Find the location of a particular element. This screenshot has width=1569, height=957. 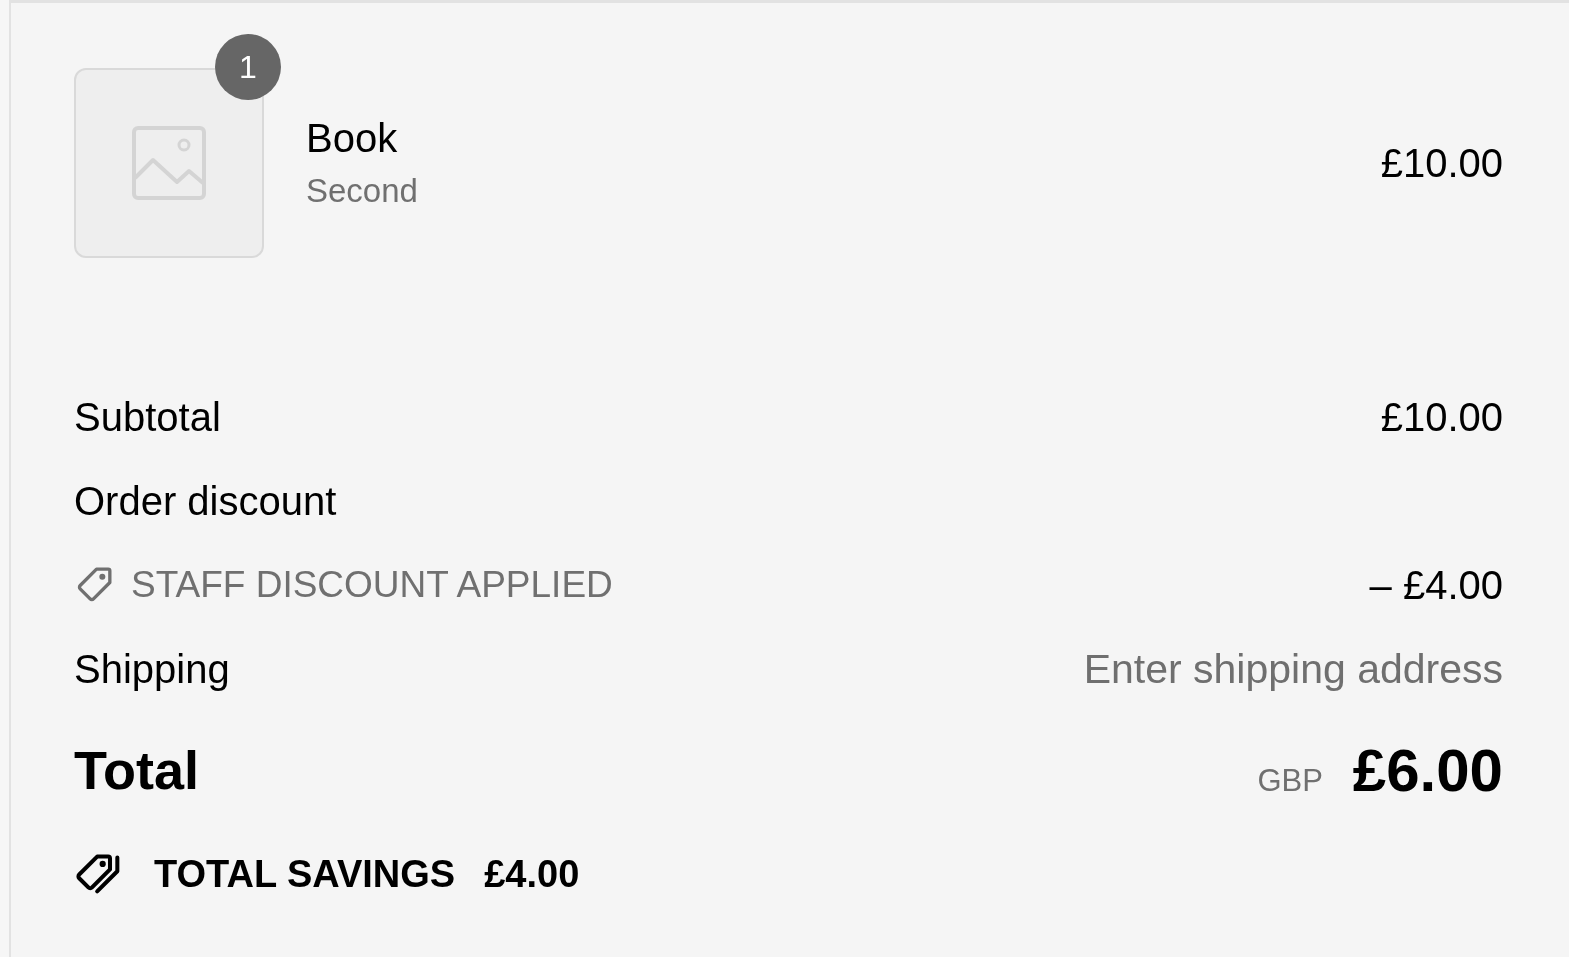

currency-code: GBP is located at coordinates (1290, 780).